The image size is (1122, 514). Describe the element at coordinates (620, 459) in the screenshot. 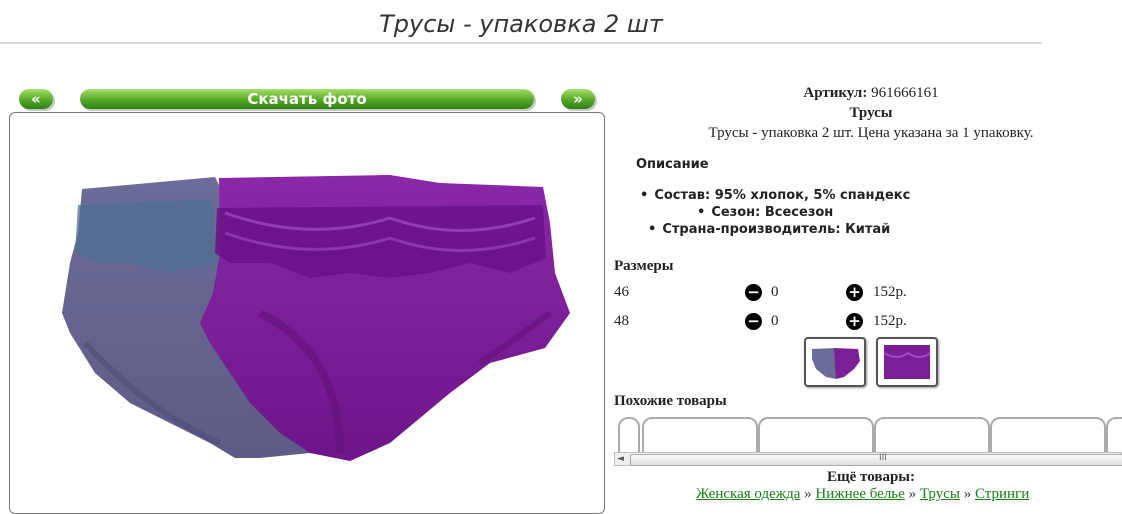

I see `scroll-left-icon: ◄` at that location.